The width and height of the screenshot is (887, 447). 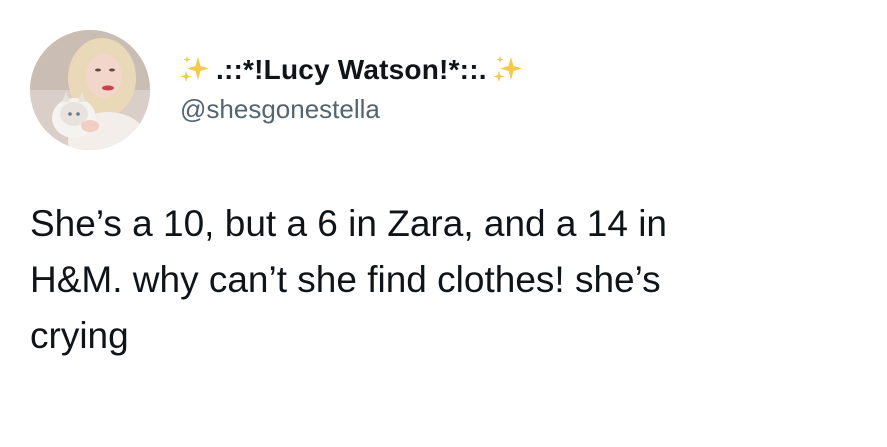 I want to click on display-name-row: .::*!Lucy Watson!*::., so click(x=351, y=70).